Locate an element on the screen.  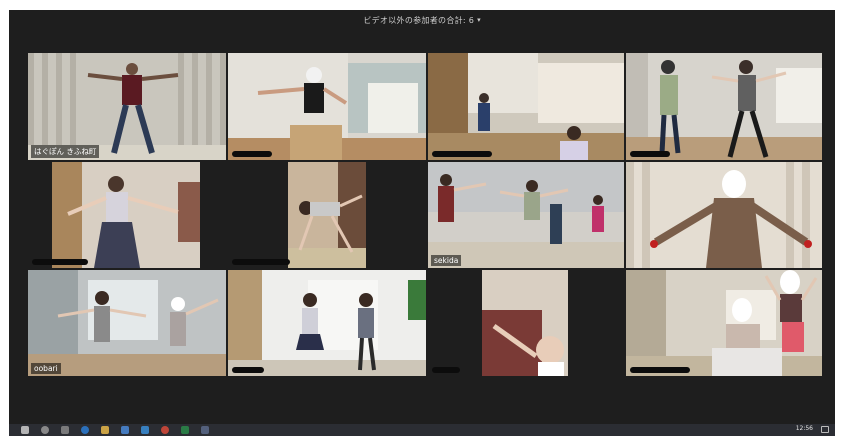
edge-icon is located at coordinates (85, 430).